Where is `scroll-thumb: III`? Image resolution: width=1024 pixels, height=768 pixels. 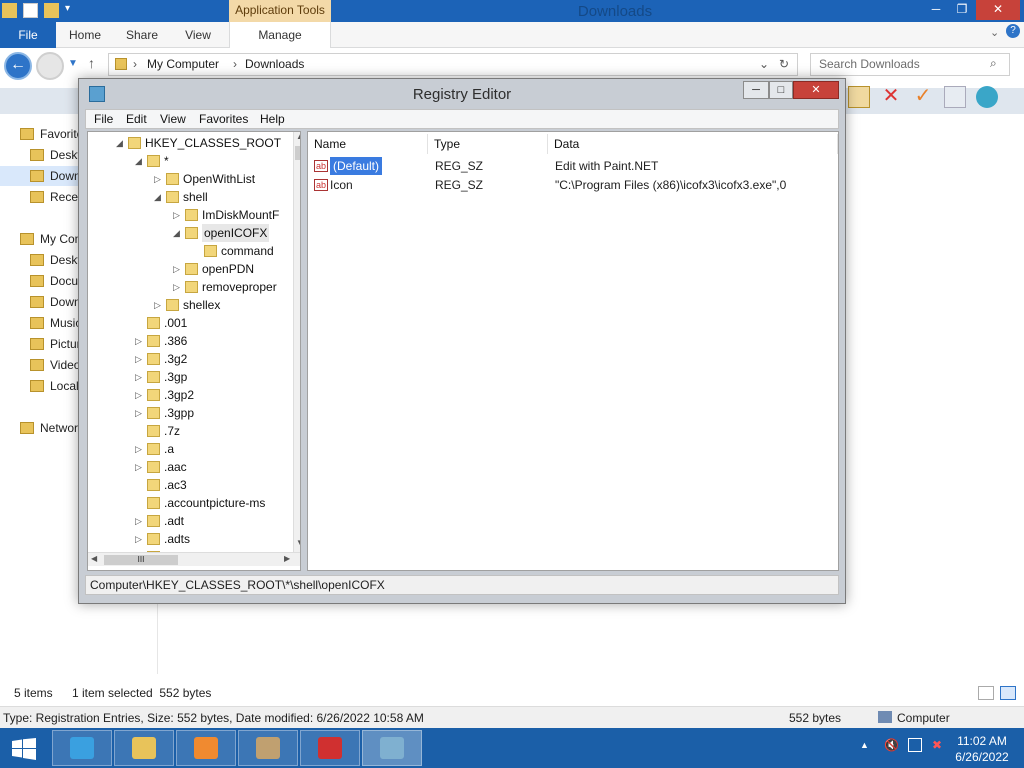
scroll-thumb: III is located at coordinates (141, 560).